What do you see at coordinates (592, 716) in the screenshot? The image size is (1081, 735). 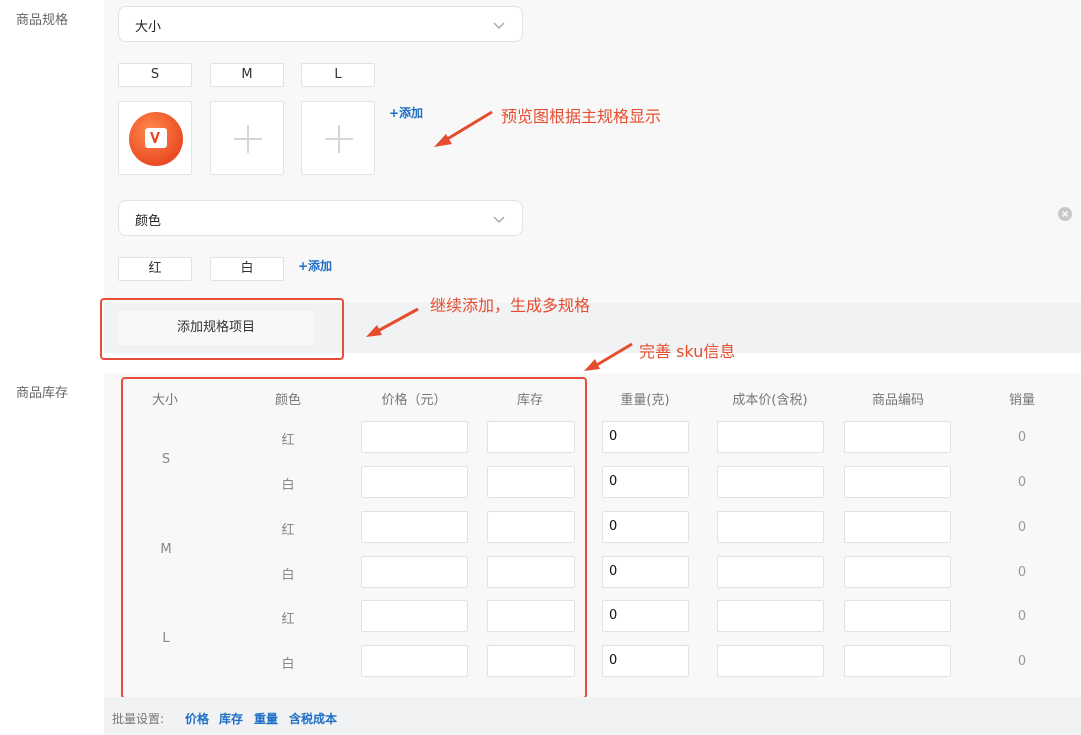 I see `batch-settings-bar` at bounding box center [592, 716].